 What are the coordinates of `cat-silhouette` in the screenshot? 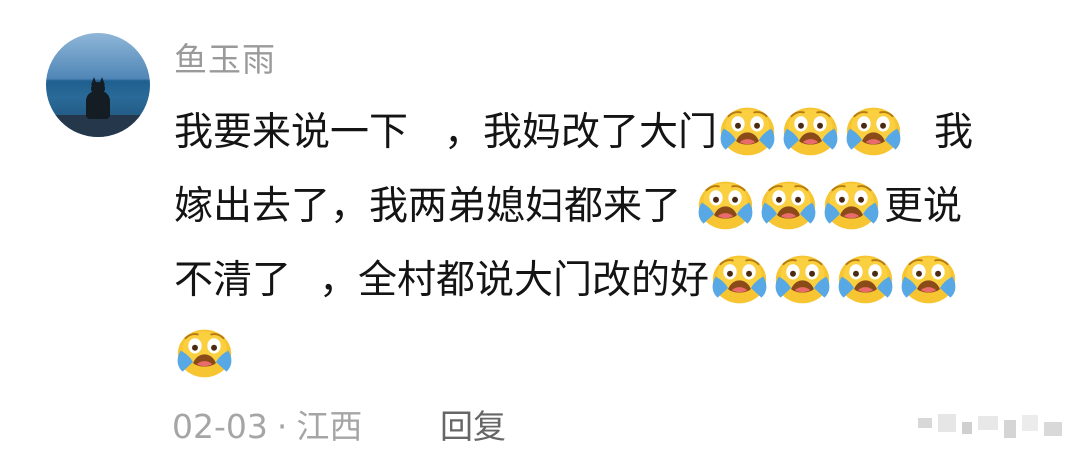 It's located at (98, 105).